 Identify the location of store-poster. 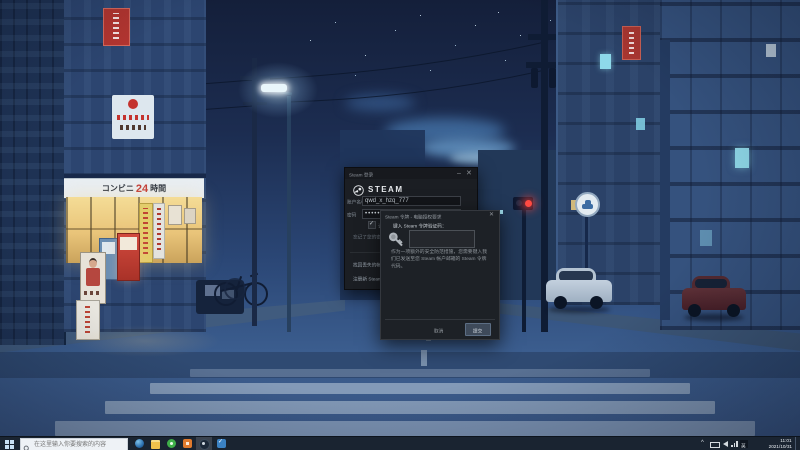
(190, 216).